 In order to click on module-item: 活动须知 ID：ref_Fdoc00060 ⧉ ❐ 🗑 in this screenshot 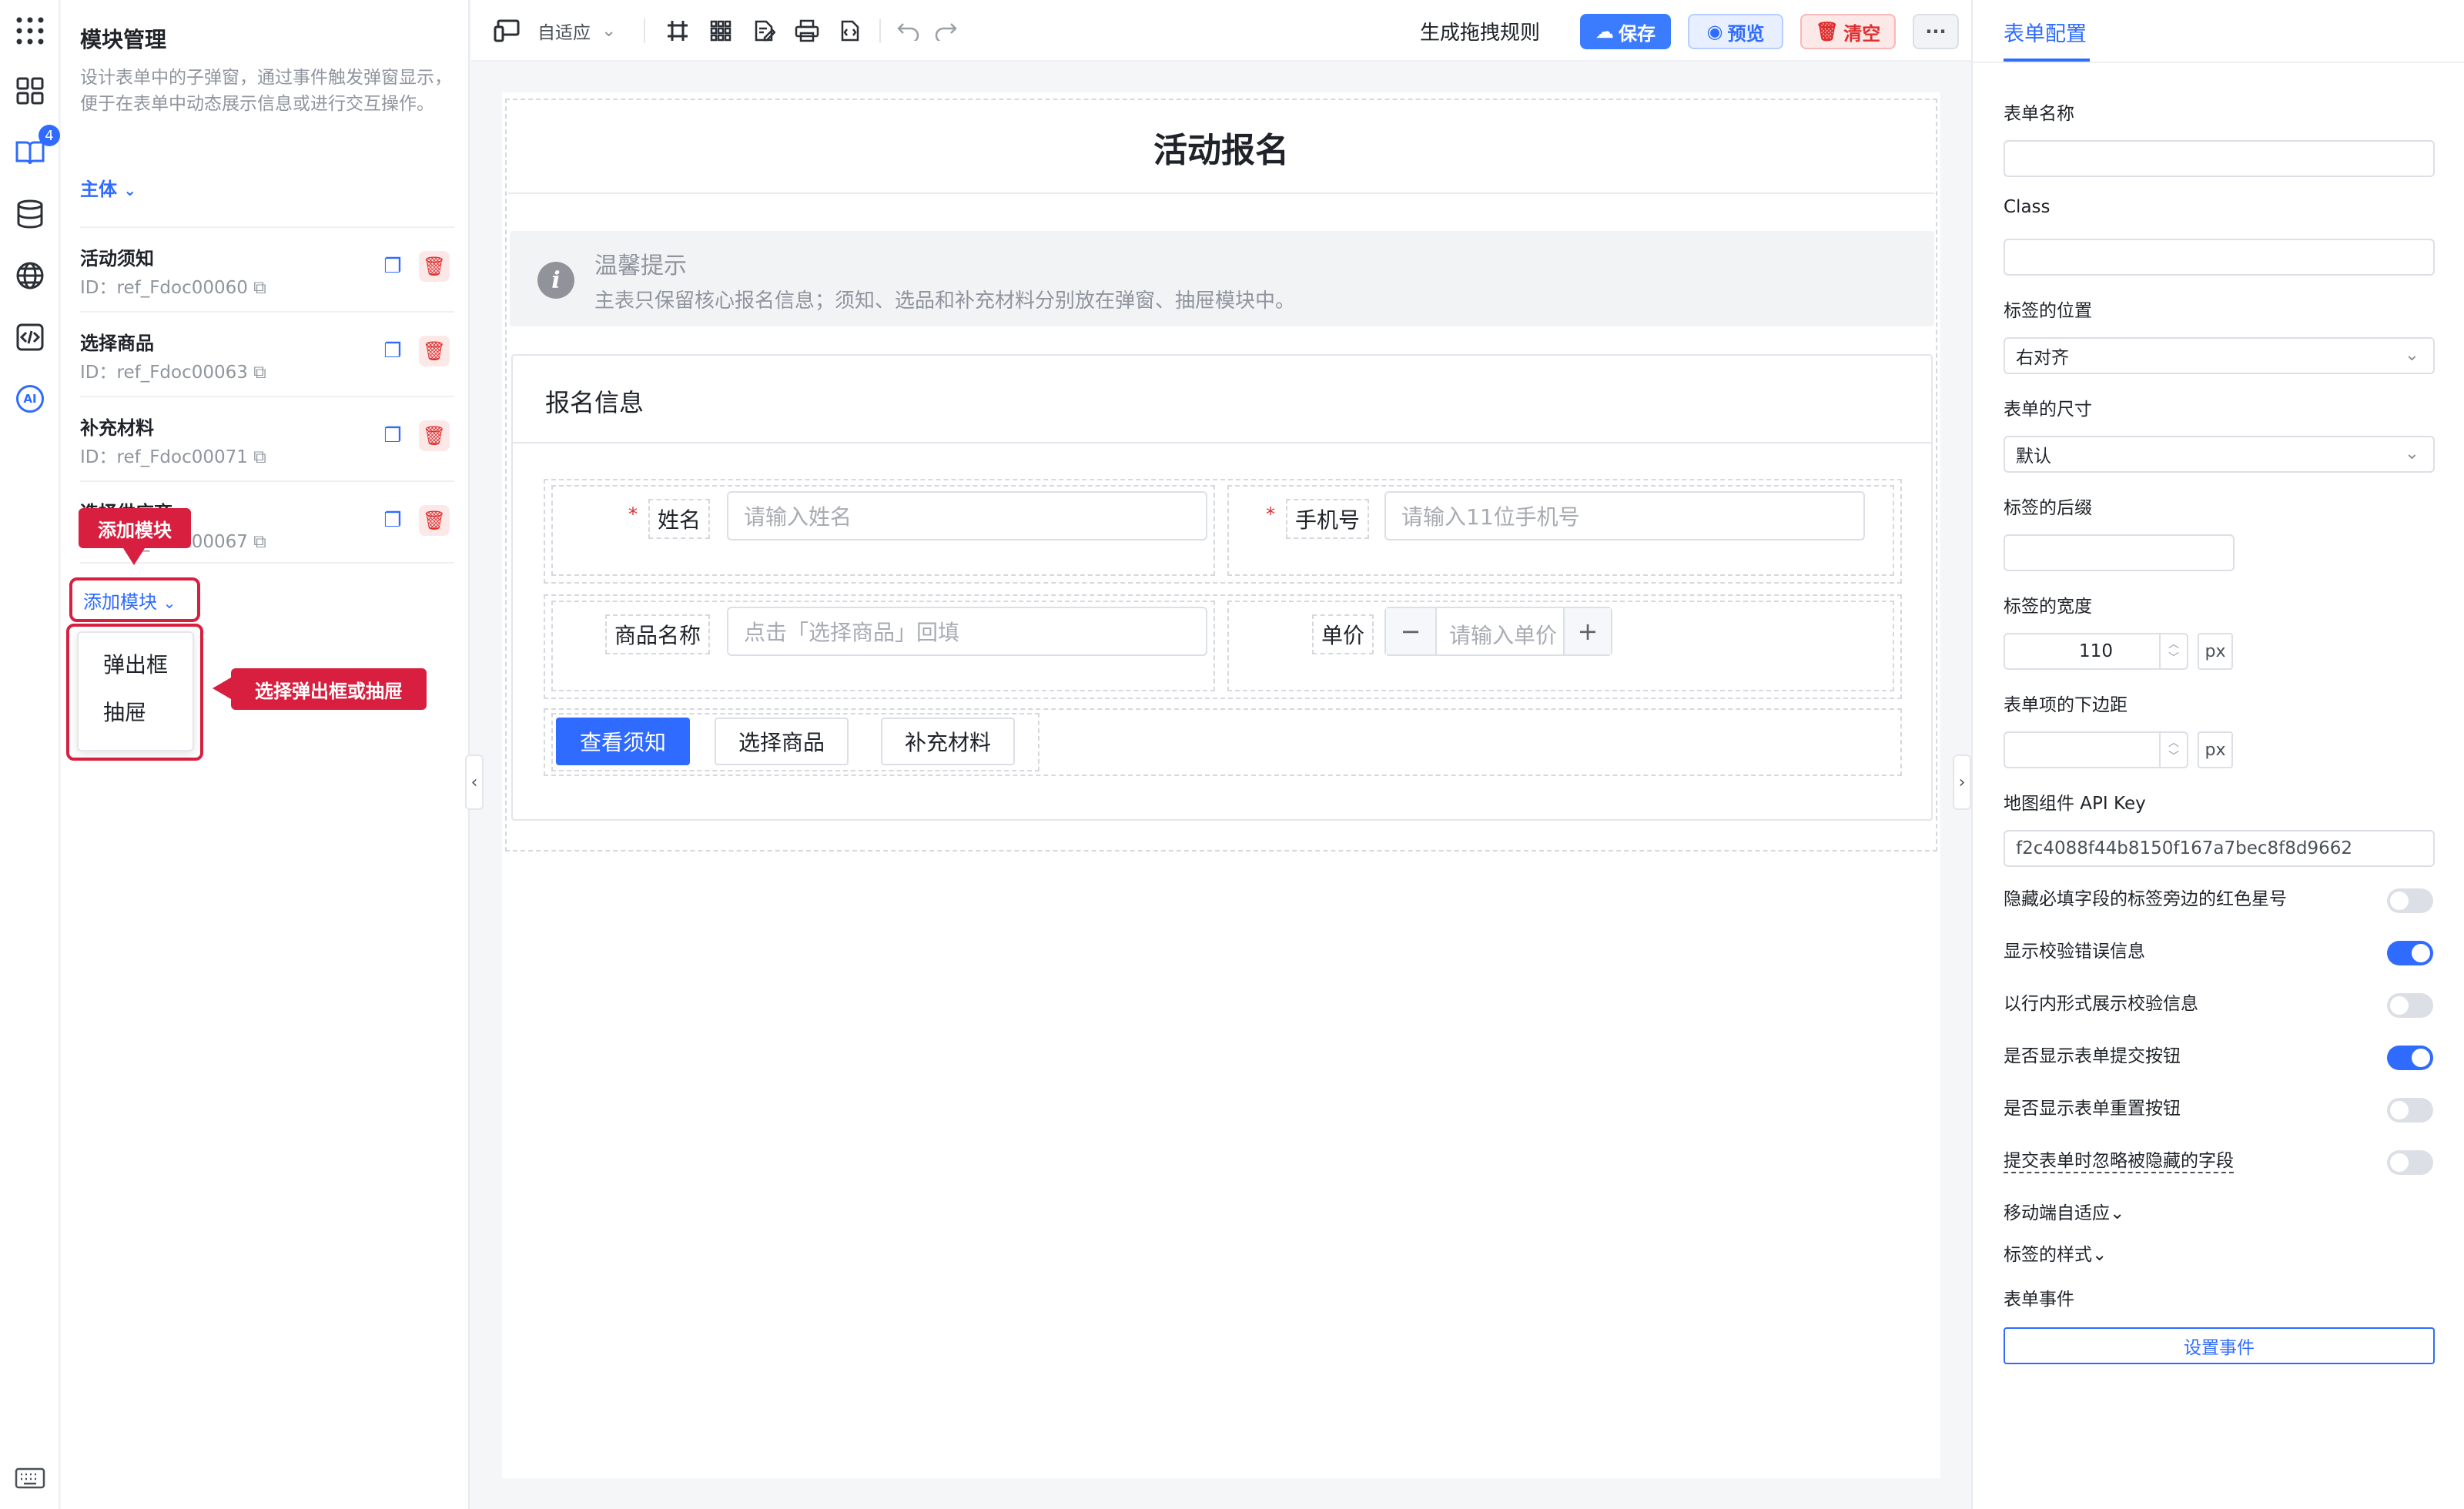, I will do `click(267, 267)`.